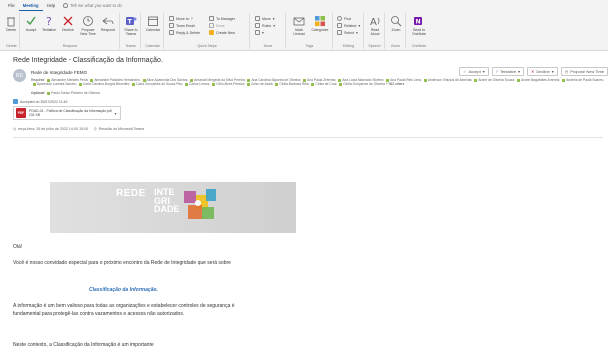  What do you see at coordinates (11, 46) in the screenshot?
I see `group-label-delete: Delete` at bounding box center [11, 46].